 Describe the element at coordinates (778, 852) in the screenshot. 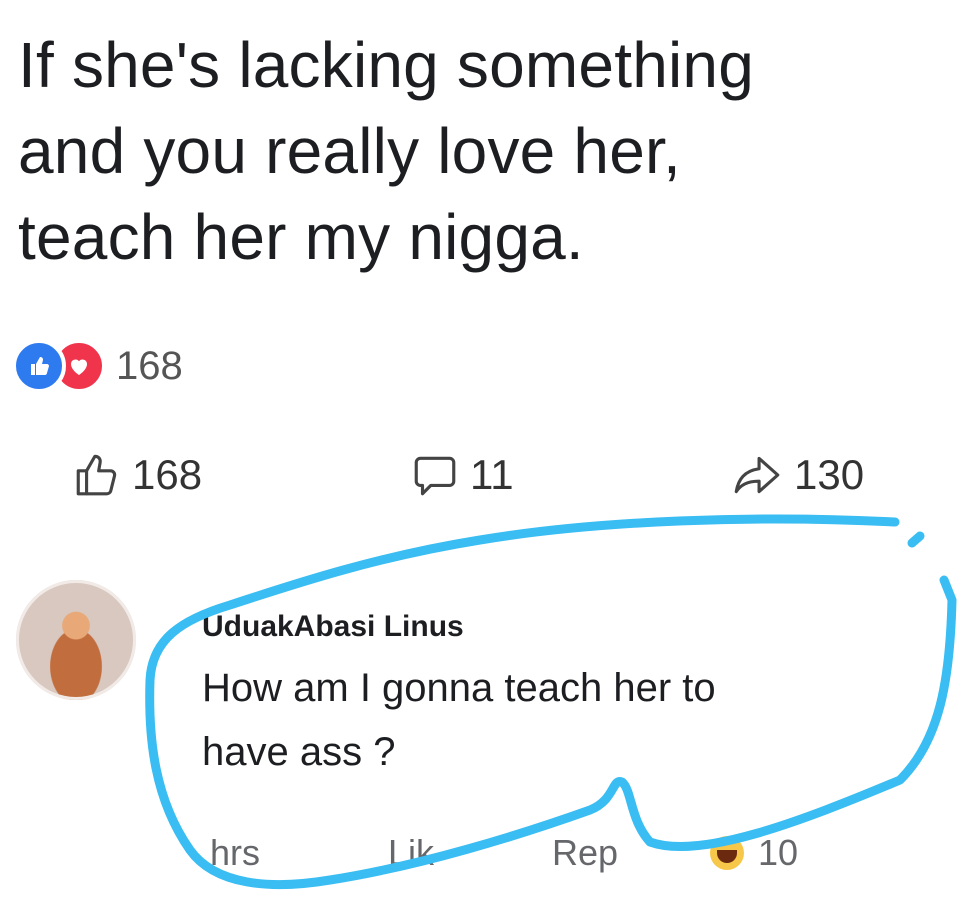

I see `comment-reaction-count: 10` at that location.